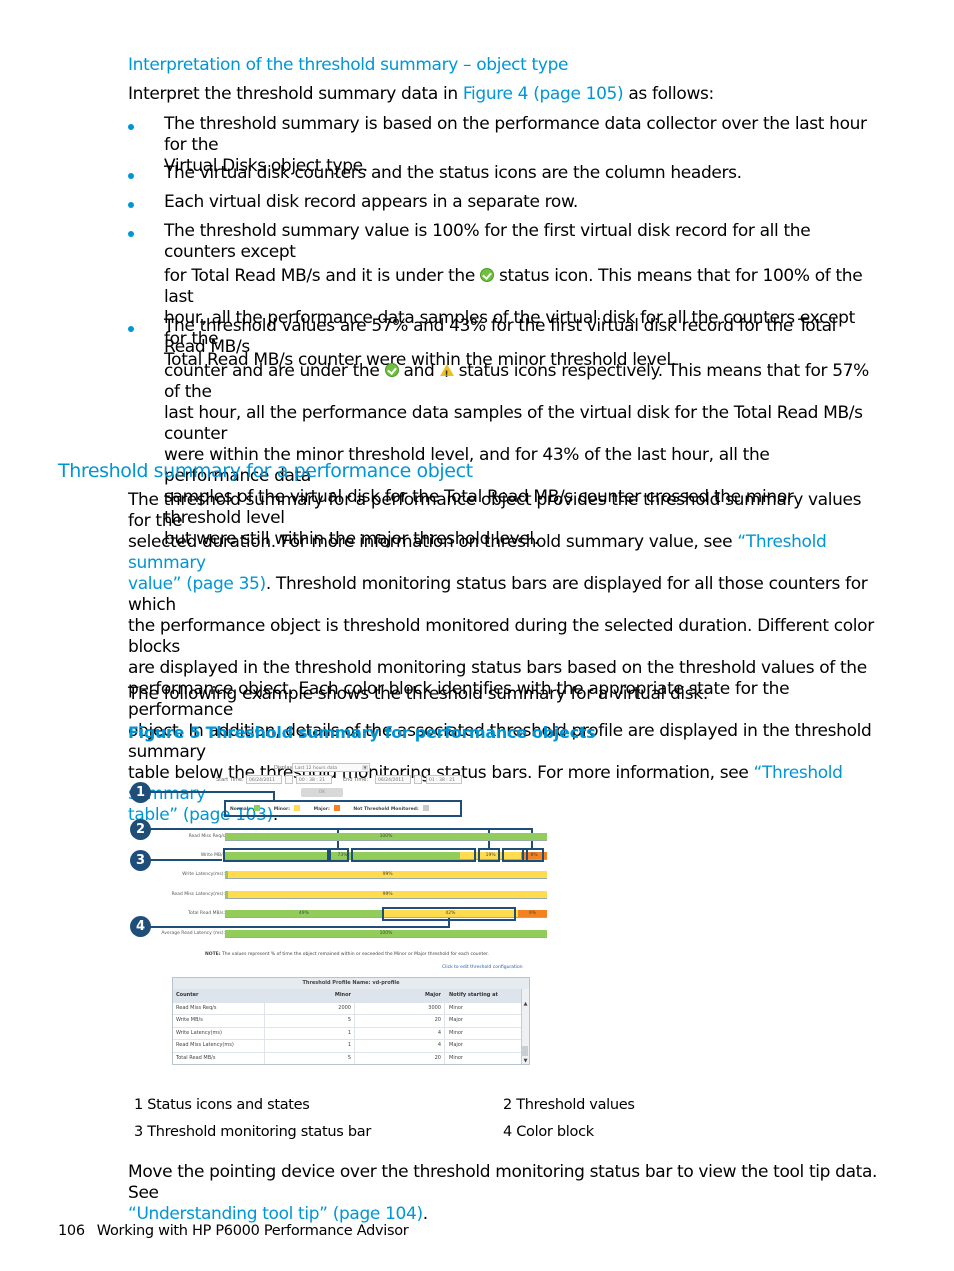  Describe the element at coordinates (282, 809) in the screenshot. I see `legend-label-minor: Minor:` at that location.